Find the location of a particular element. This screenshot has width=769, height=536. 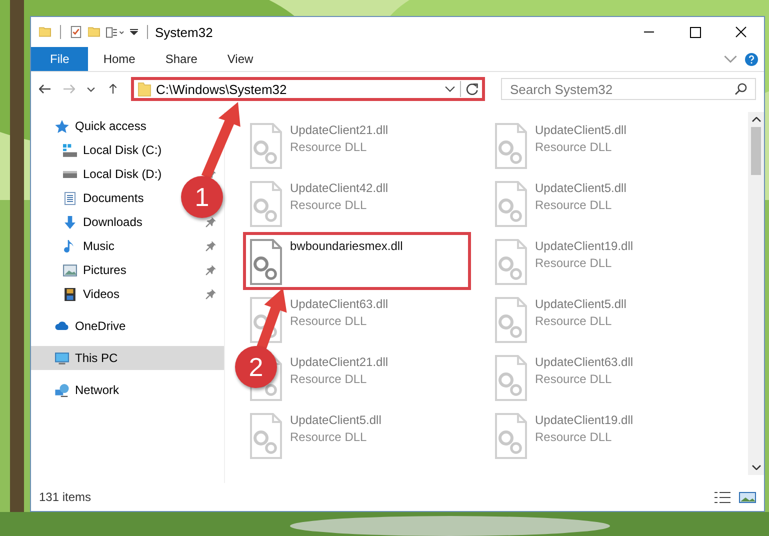

drive-icon is located at coordinates (70, 150).